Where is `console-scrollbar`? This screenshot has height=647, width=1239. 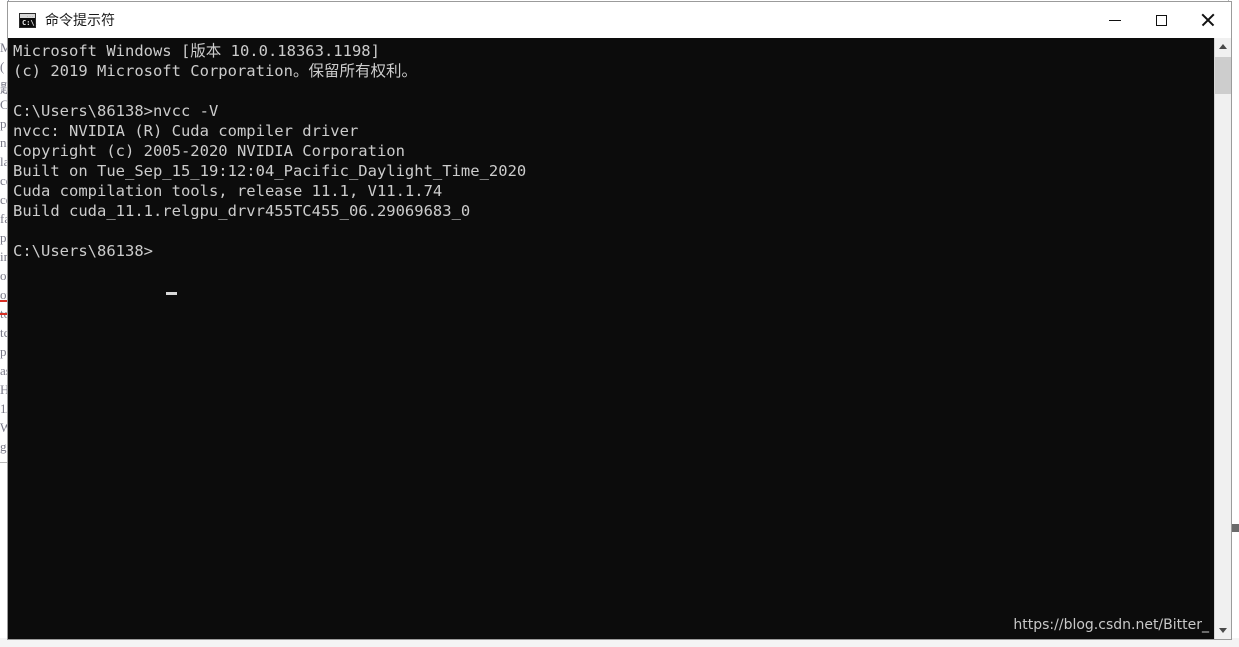
console-scrollbar is located at coordinates (1222, 338).